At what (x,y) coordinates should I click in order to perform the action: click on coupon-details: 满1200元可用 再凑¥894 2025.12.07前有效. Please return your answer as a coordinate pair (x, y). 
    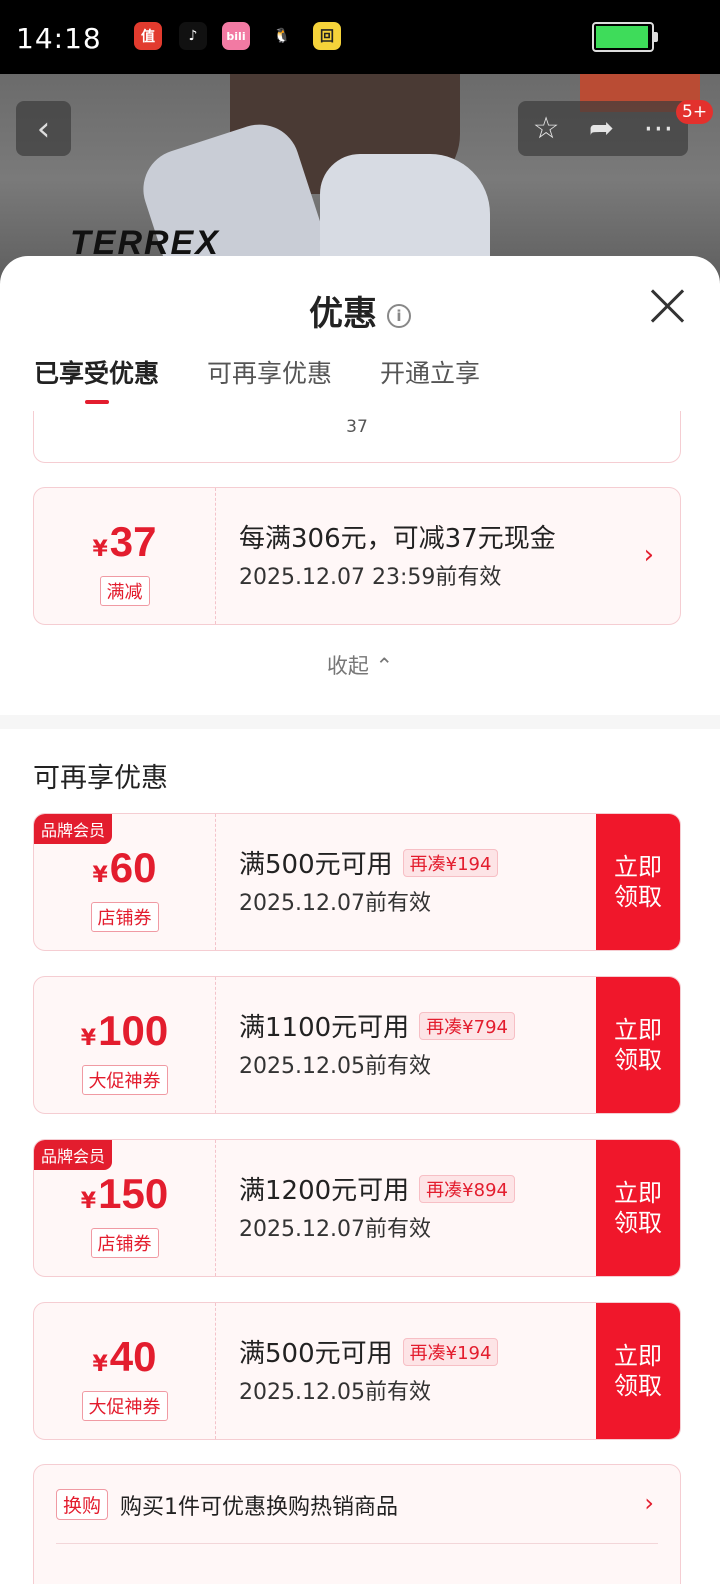
    Looking at the image, I should click on (377, 1206).